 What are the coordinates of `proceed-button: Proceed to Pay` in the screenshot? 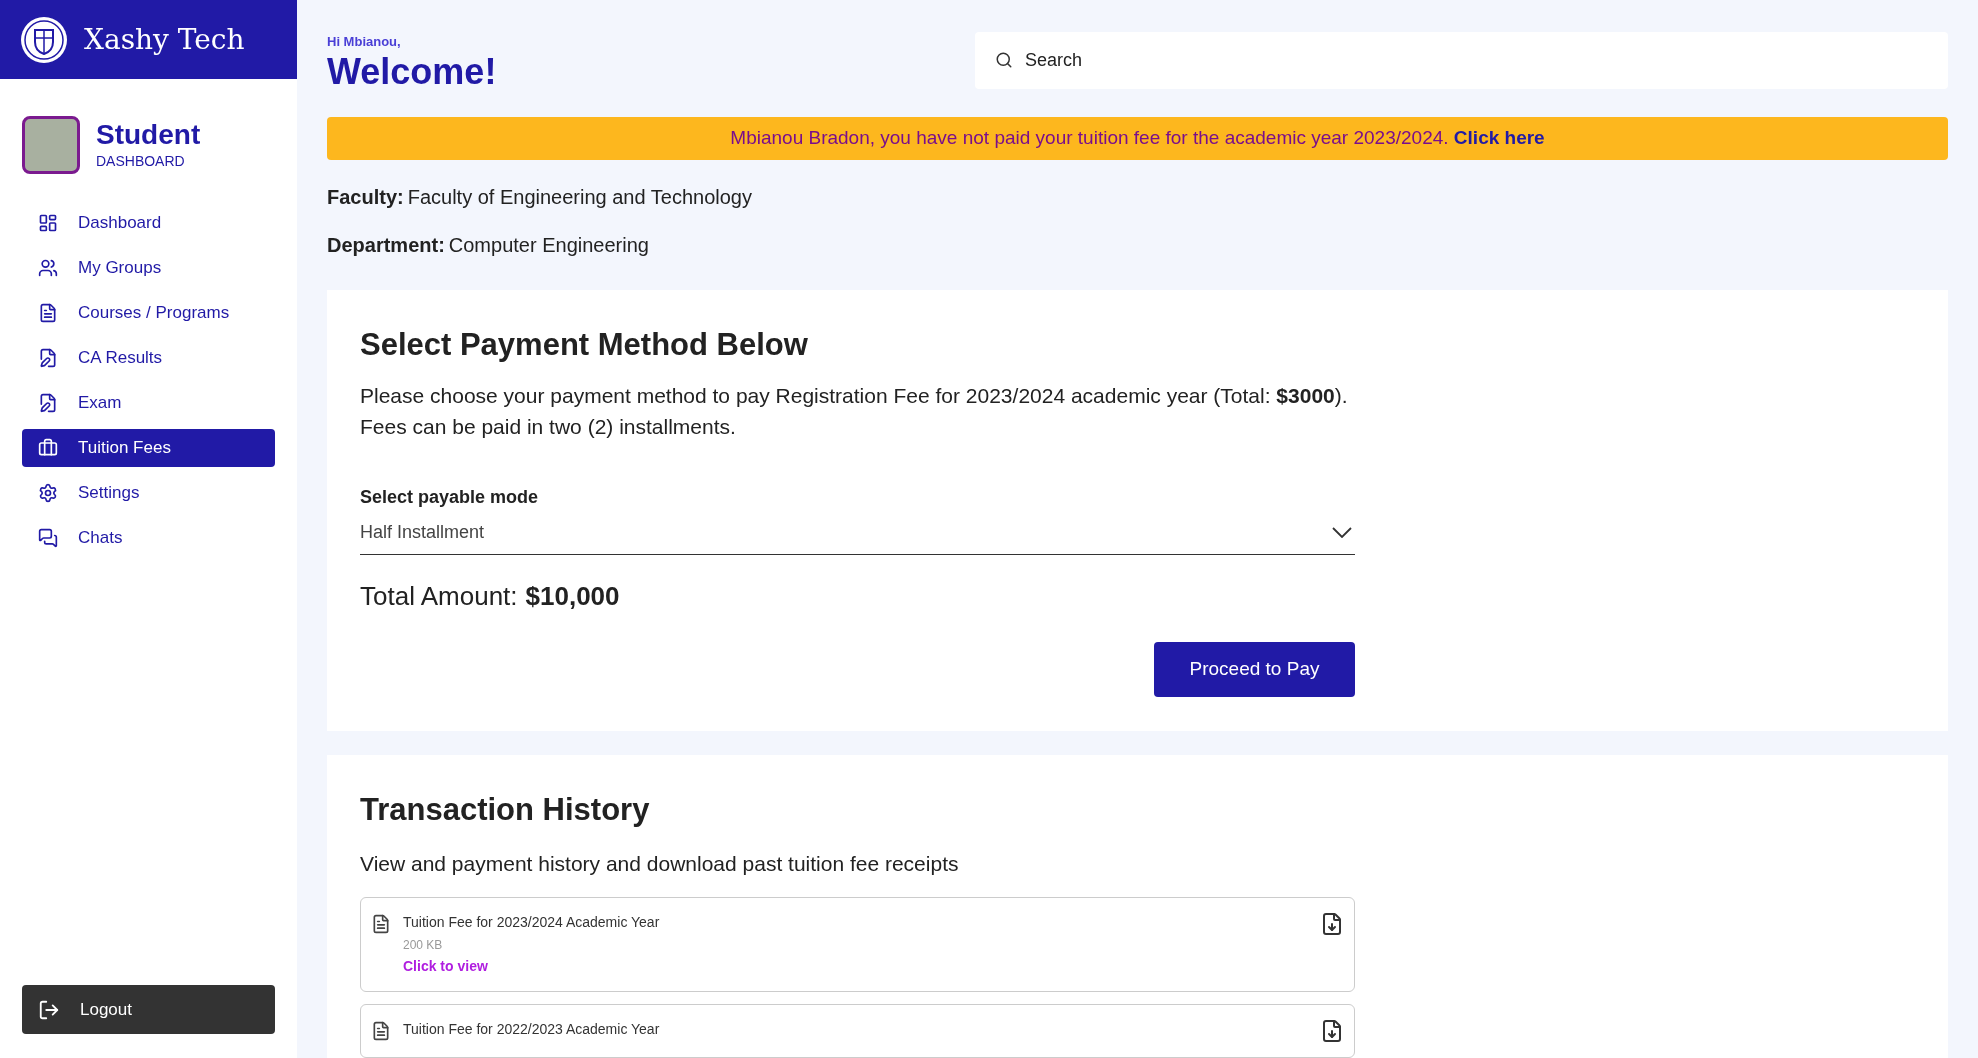 It's located at (1254, 669).